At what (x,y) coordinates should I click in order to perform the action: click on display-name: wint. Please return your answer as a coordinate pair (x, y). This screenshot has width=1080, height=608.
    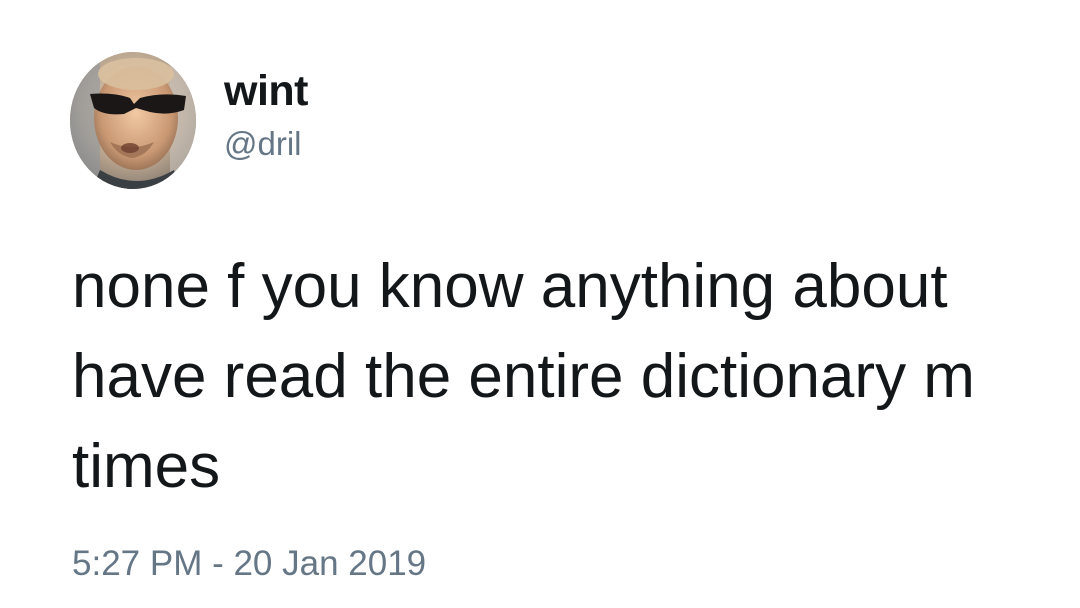
    Looking at the image, I should click on (266, 91).